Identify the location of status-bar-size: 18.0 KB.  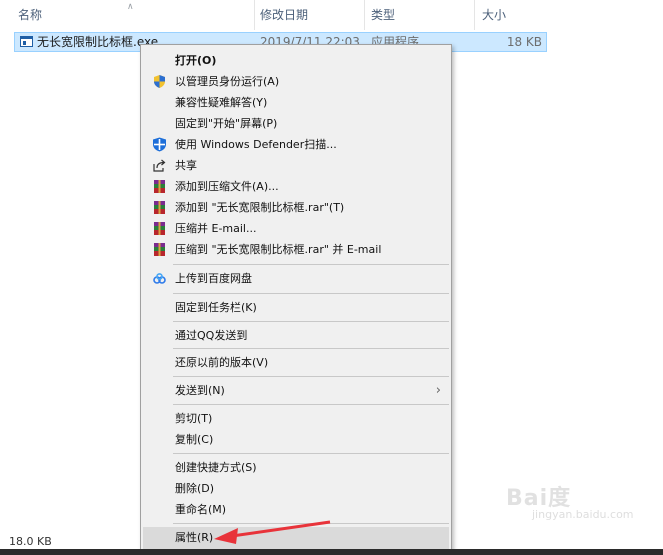
(30, 541).